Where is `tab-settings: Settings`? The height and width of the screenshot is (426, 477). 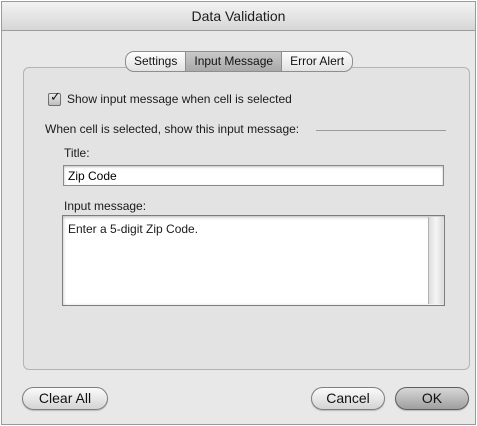 tab-settings: Settings is located at coordinates (156, 61).